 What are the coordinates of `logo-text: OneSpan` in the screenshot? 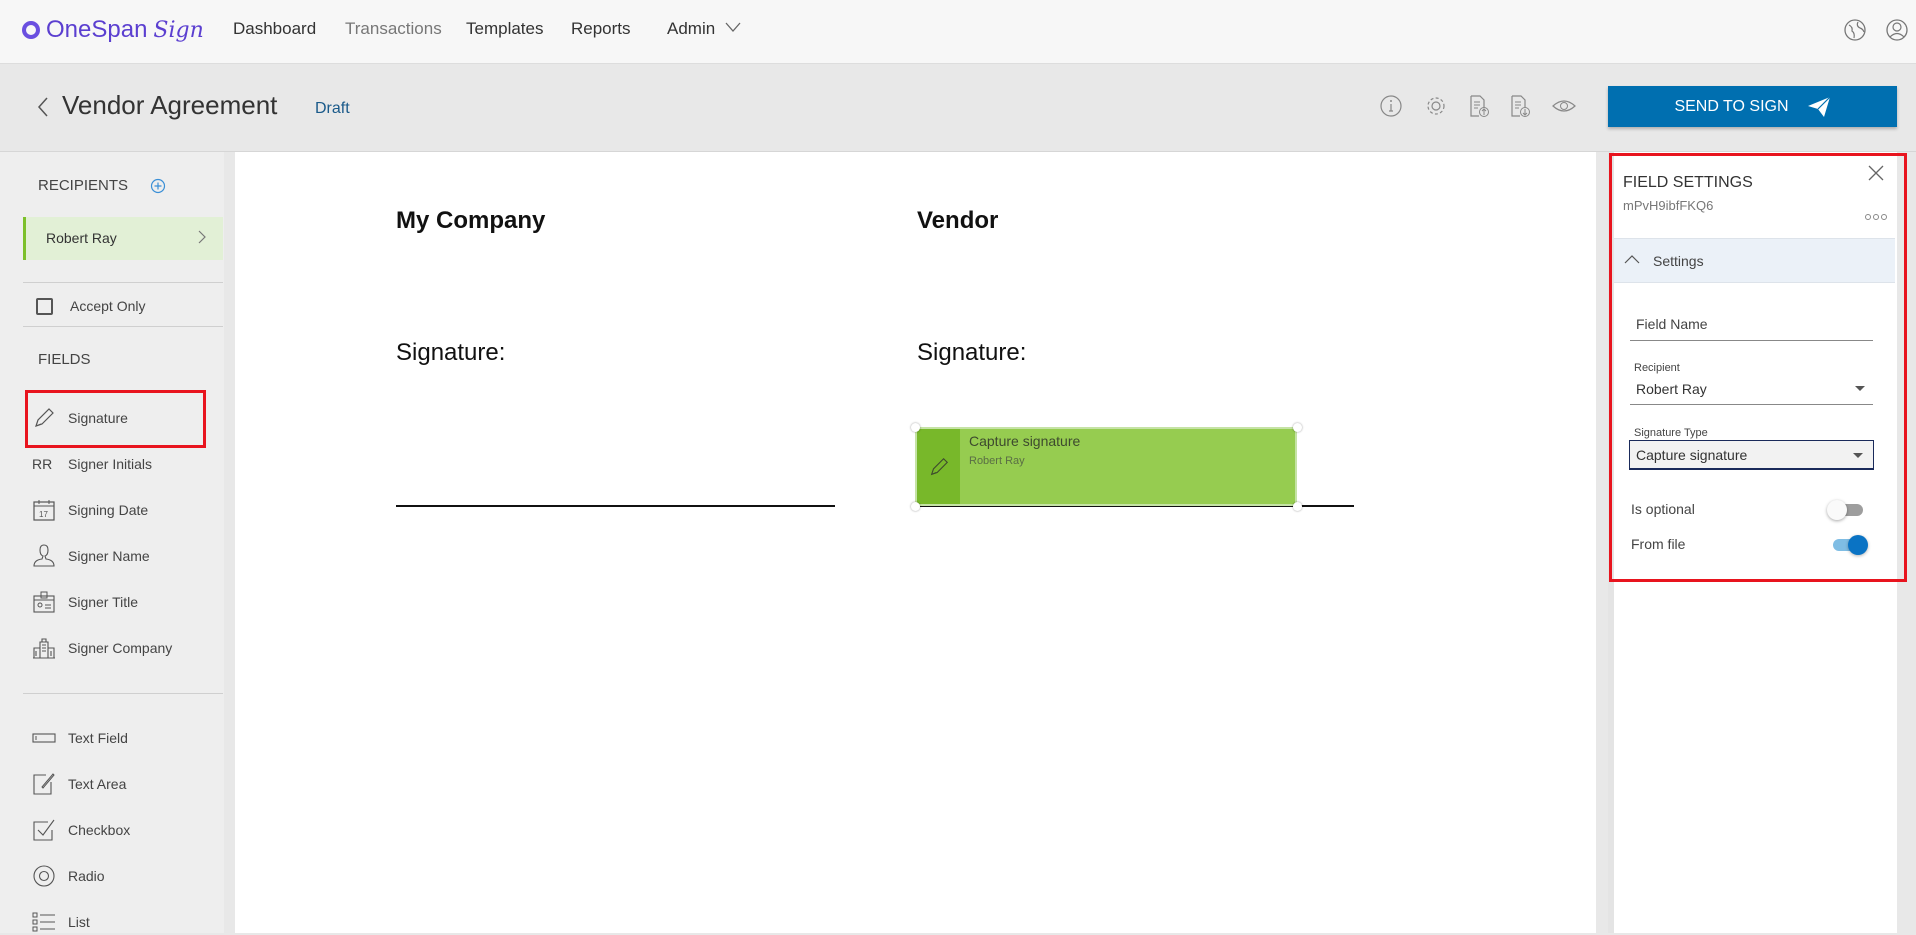 It's located at (97, 29).